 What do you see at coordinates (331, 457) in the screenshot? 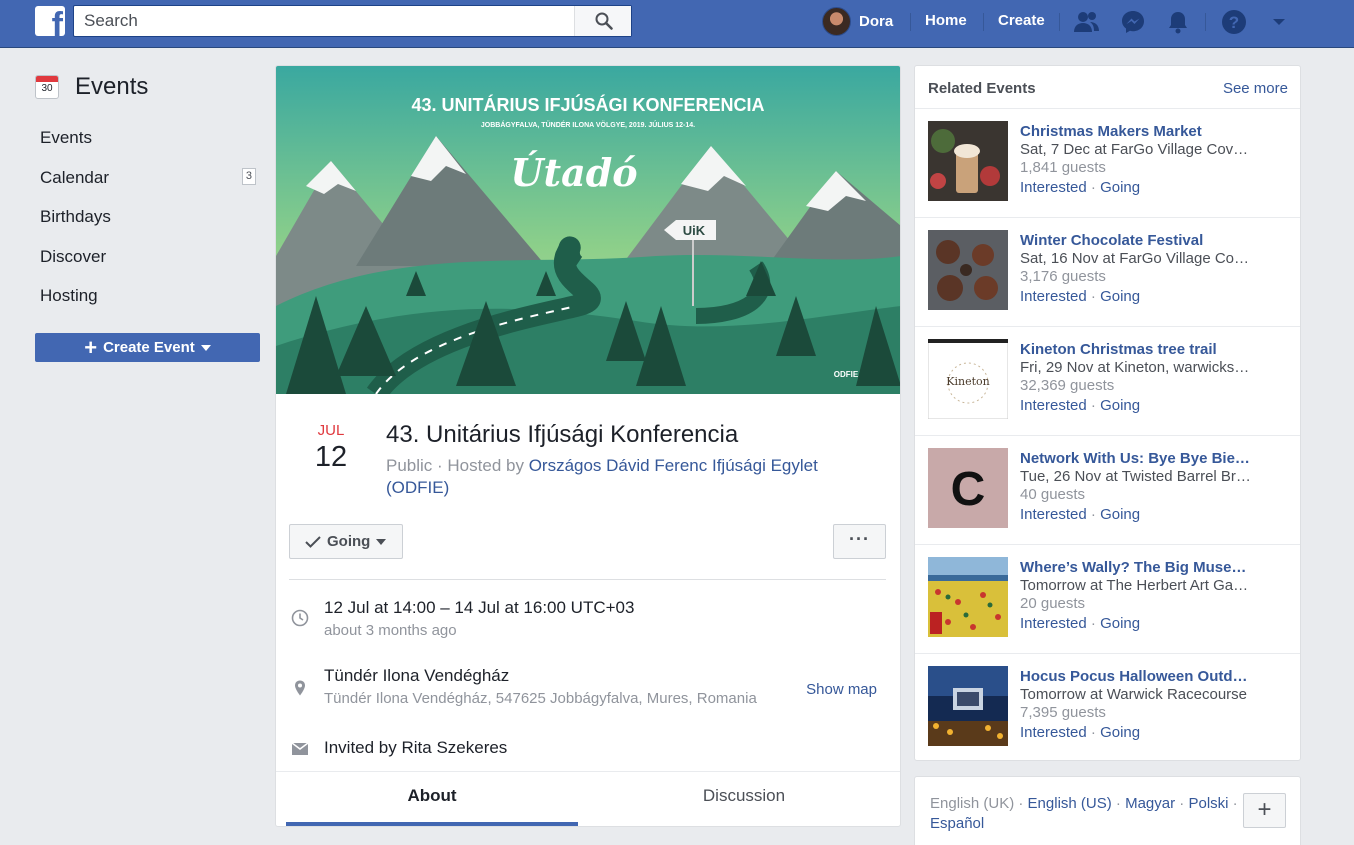
I see `event-day: 12` at bounding box center [331, 457].